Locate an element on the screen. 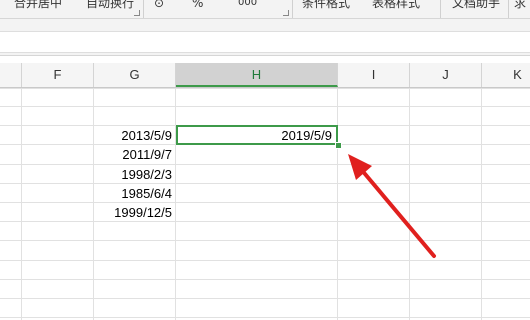  number-format-icon: ⊙ is located at coordinates (159, 5).